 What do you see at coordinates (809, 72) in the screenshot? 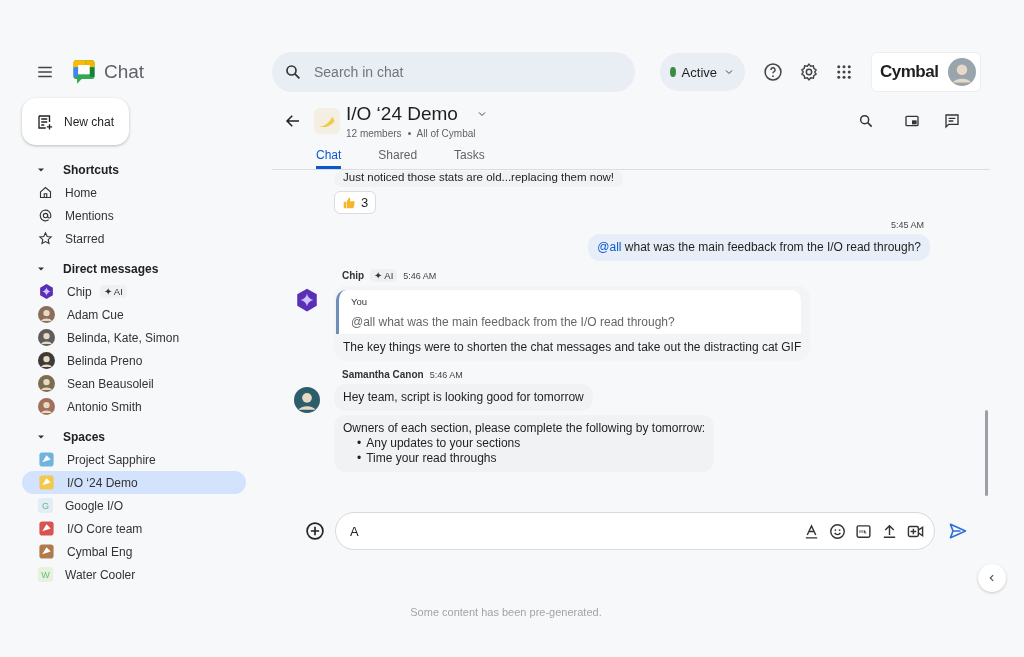
I see `settings-icon` at bounding box center [809, 72].